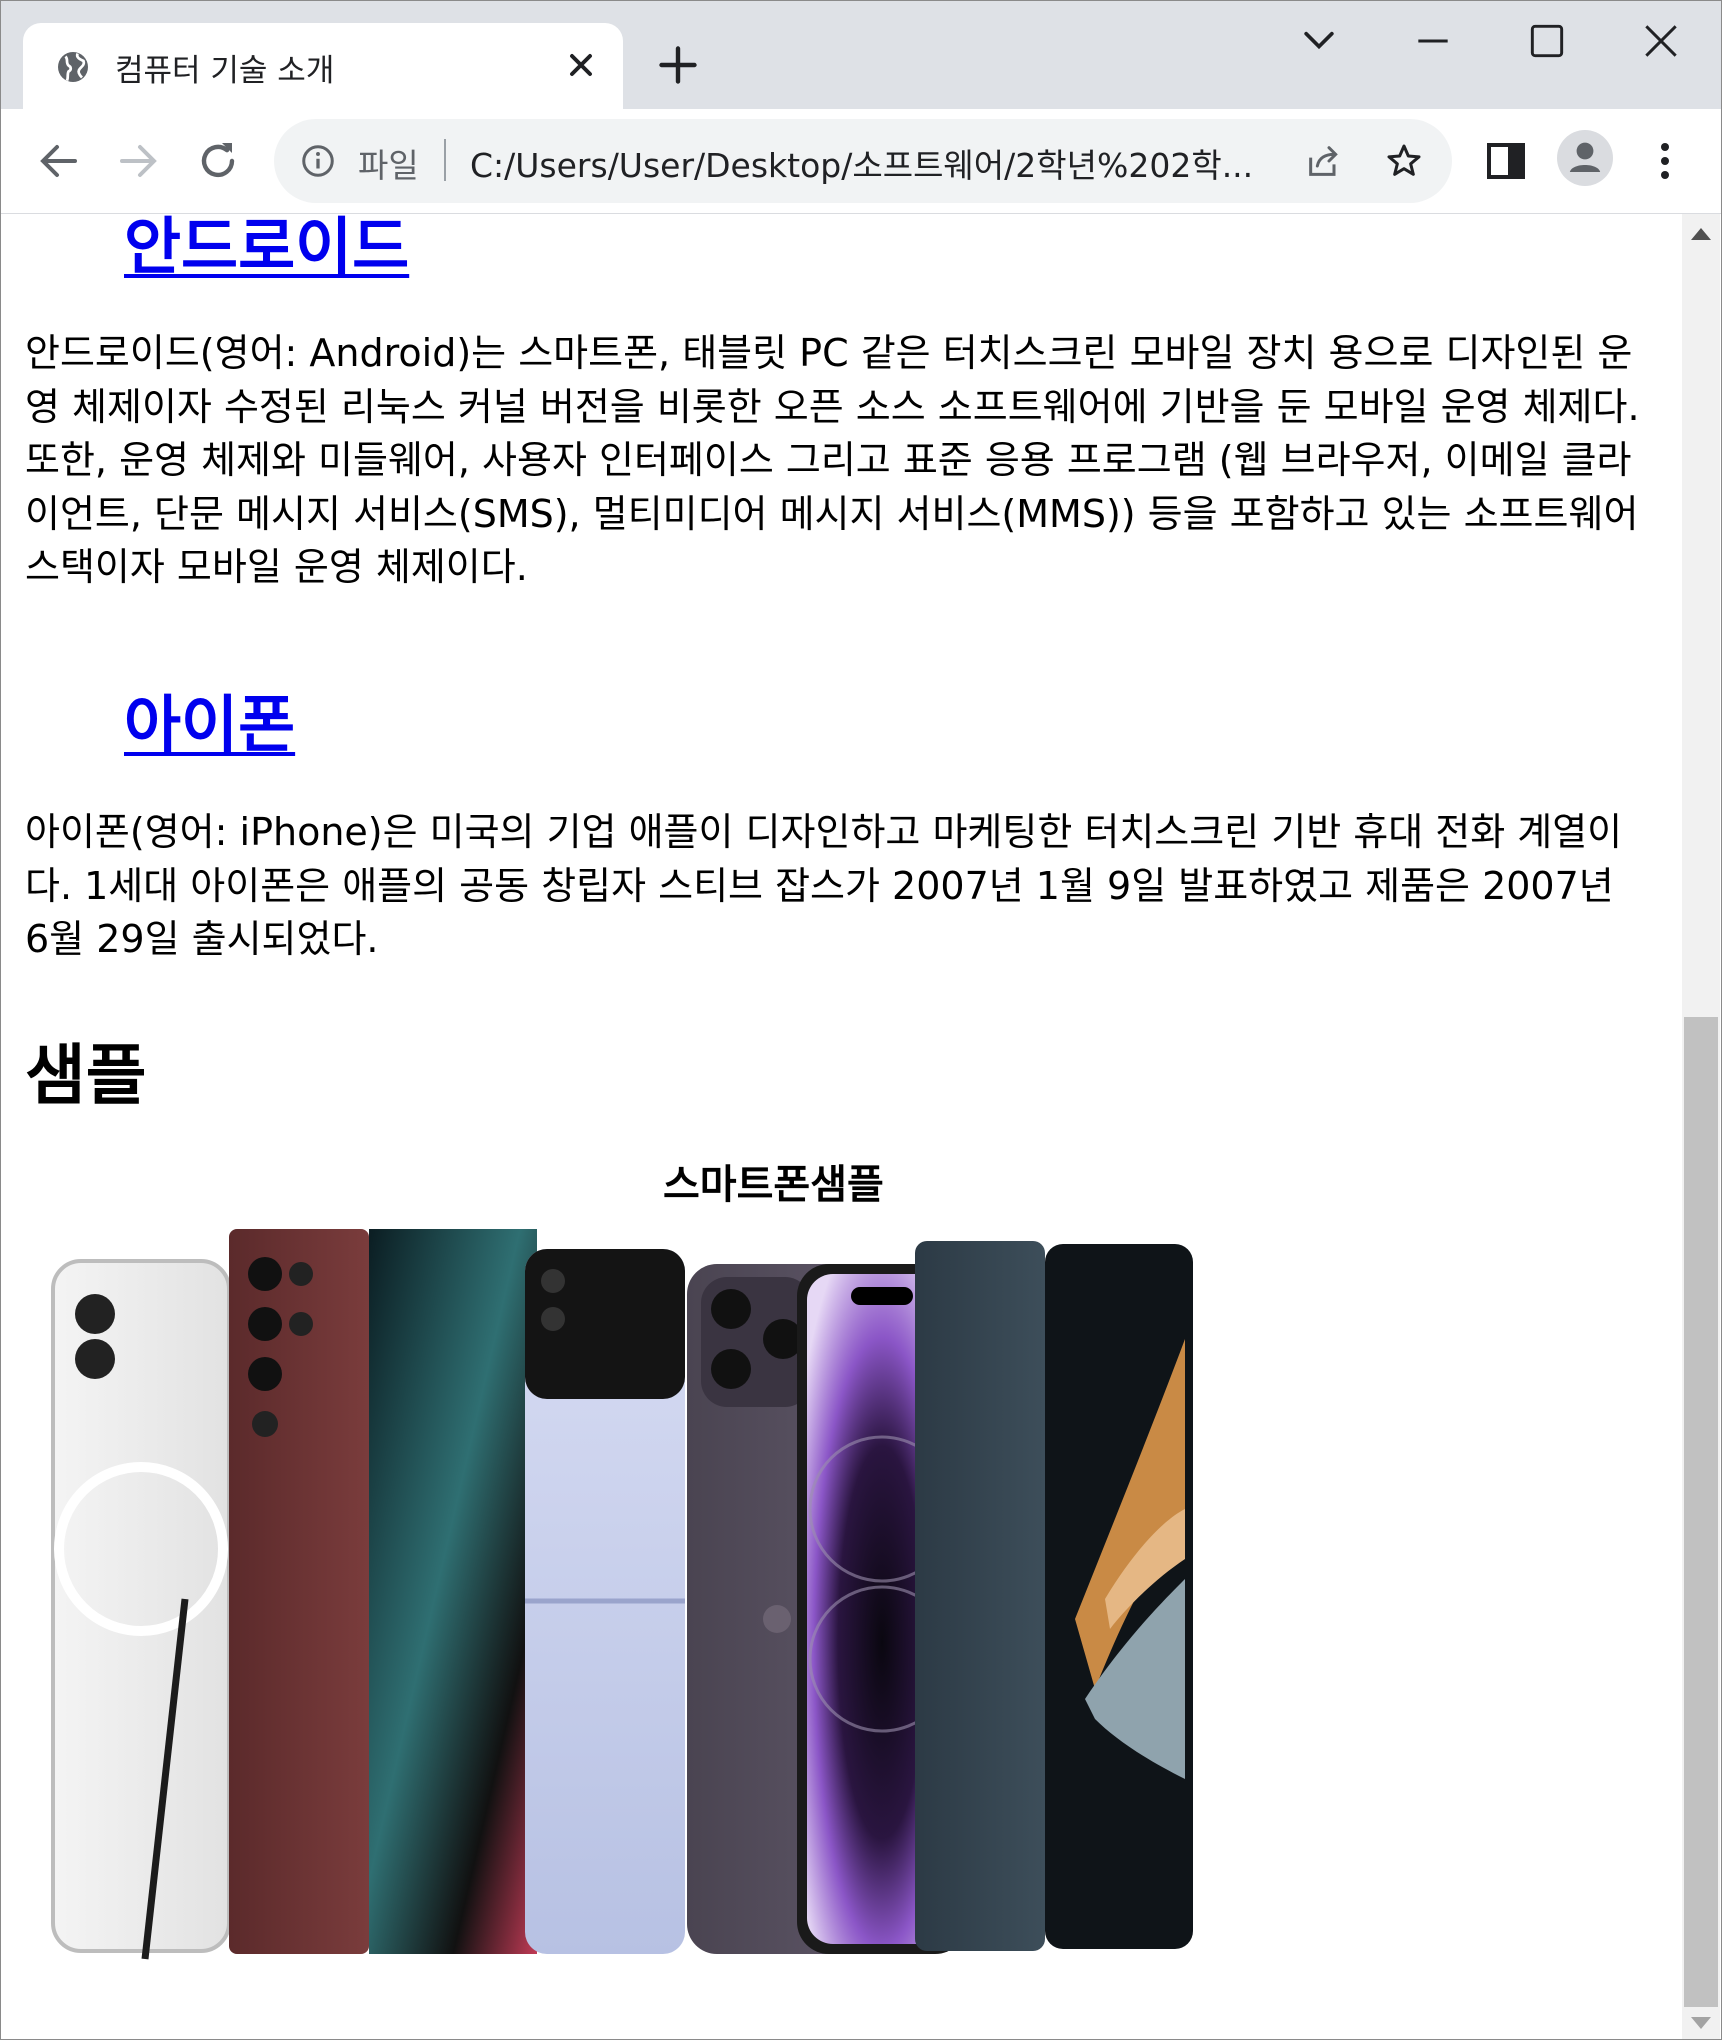  Describe the element at coordinates (1661, 41) in the screenshot. I see `close-window-icon` at that location.